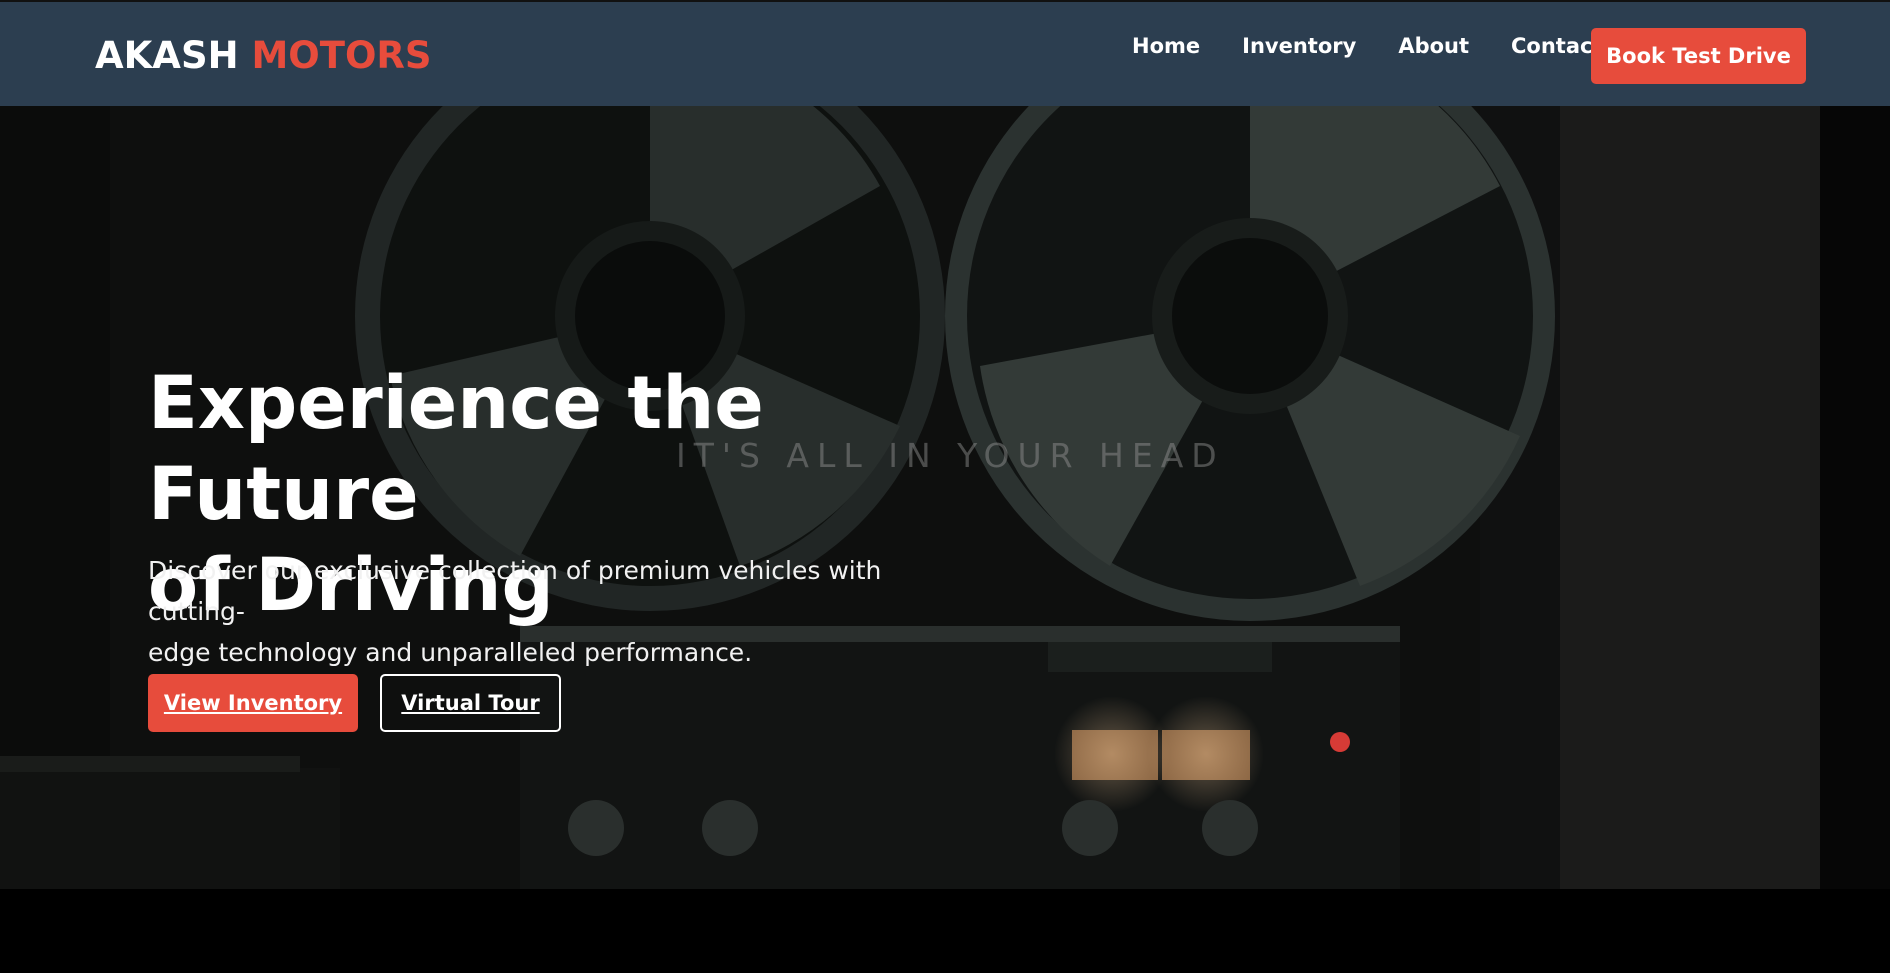  Describe the element at coordinates (470, 703) in the screenshot. I see `virtual-tour-button: Virtual Tour` at that location.